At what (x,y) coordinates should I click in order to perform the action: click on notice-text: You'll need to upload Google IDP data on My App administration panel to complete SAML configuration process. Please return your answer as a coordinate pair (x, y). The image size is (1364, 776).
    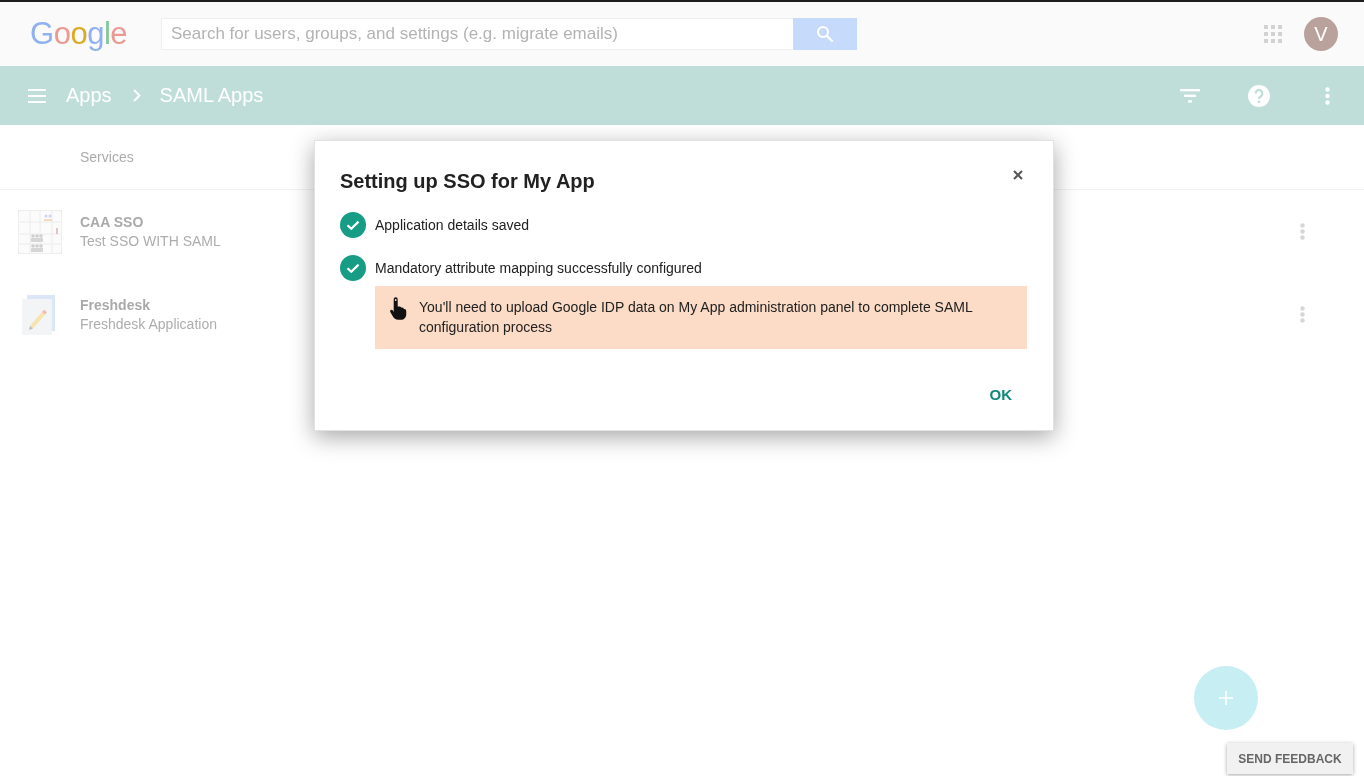
    Looking at the image, I should click on (696, 317).